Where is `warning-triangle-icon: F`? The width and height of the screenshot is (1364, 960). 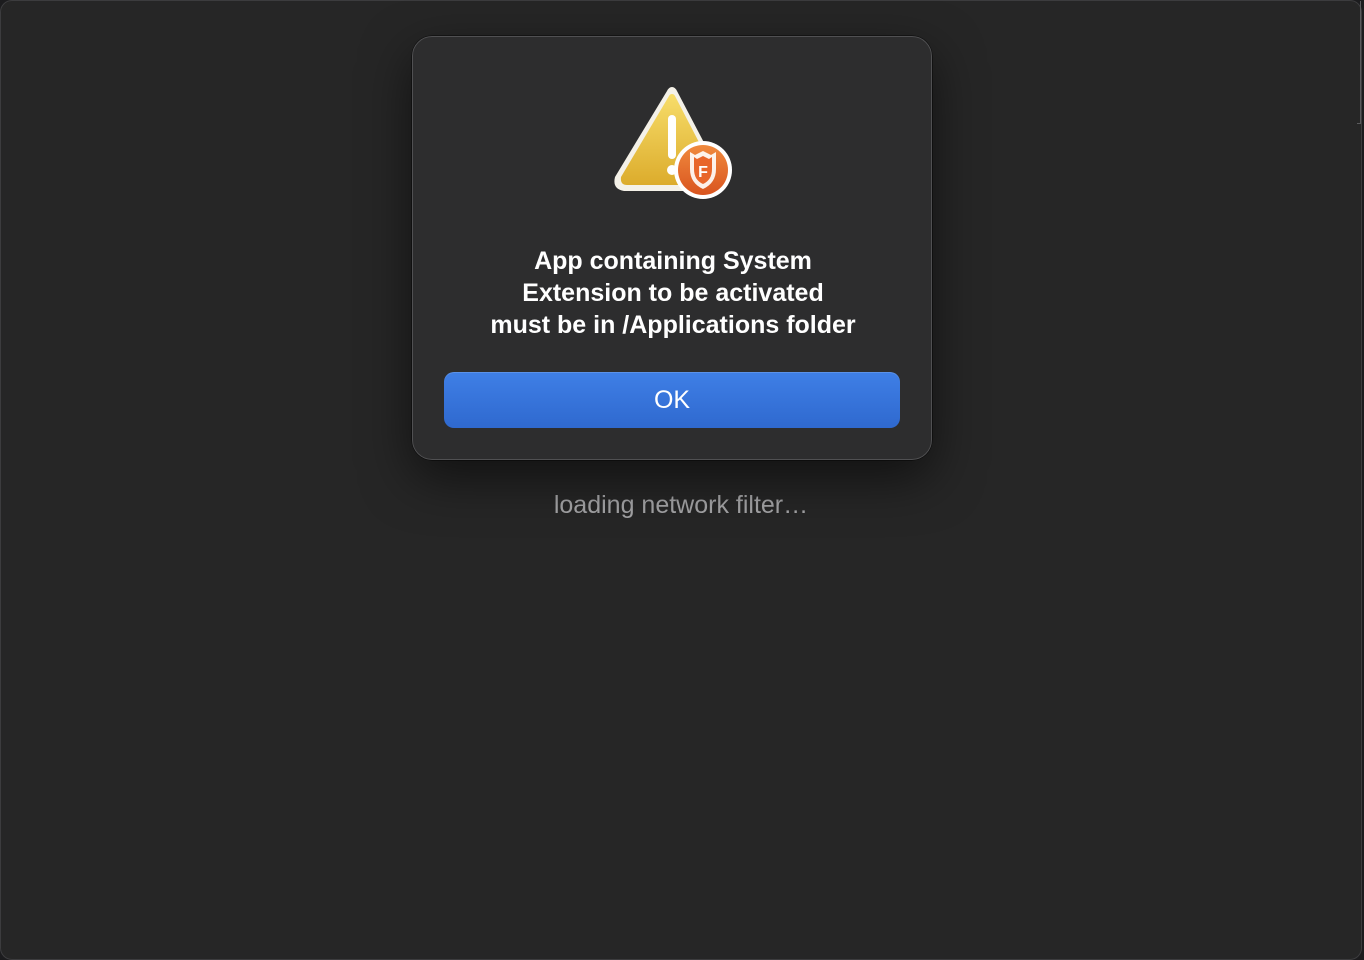 warning-triangle-icon: F is located at coordinates (674, 144).